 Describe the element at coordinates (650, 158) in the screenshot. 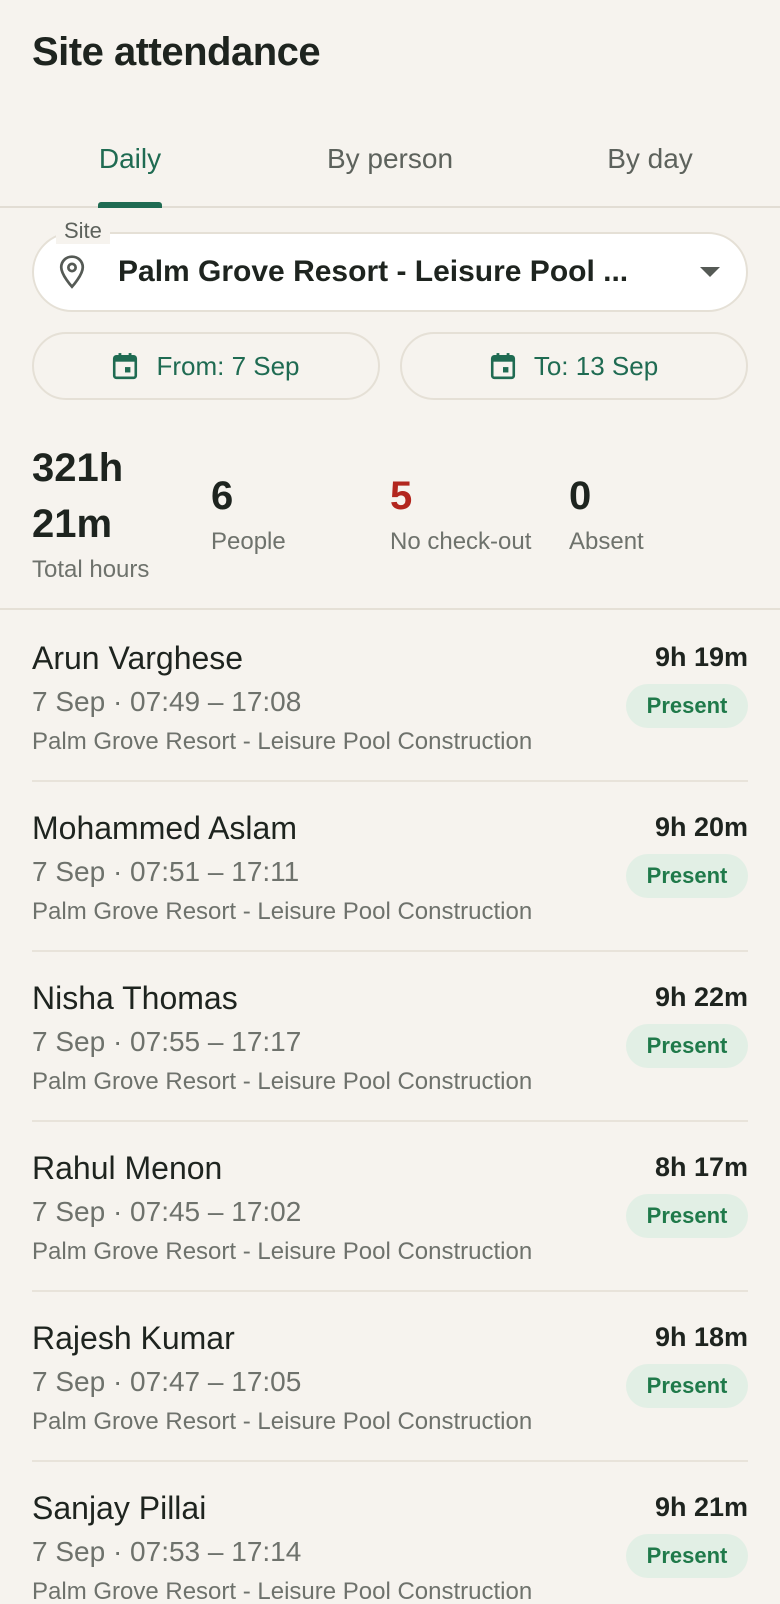

I see `tab-by-day-label: By day` at that location.